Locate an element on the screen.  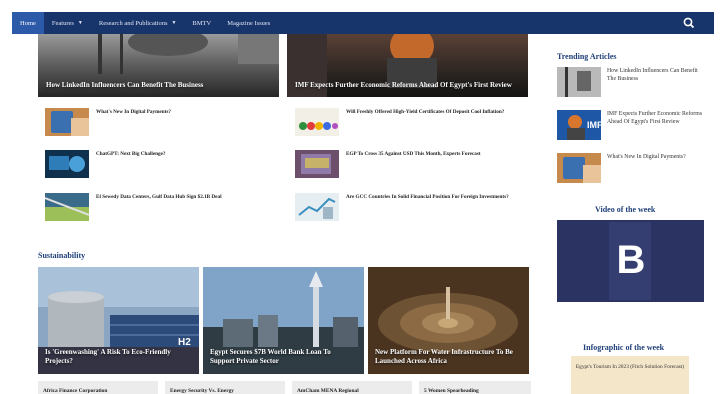
nav-label: Home is located at coordinates (28, 23).